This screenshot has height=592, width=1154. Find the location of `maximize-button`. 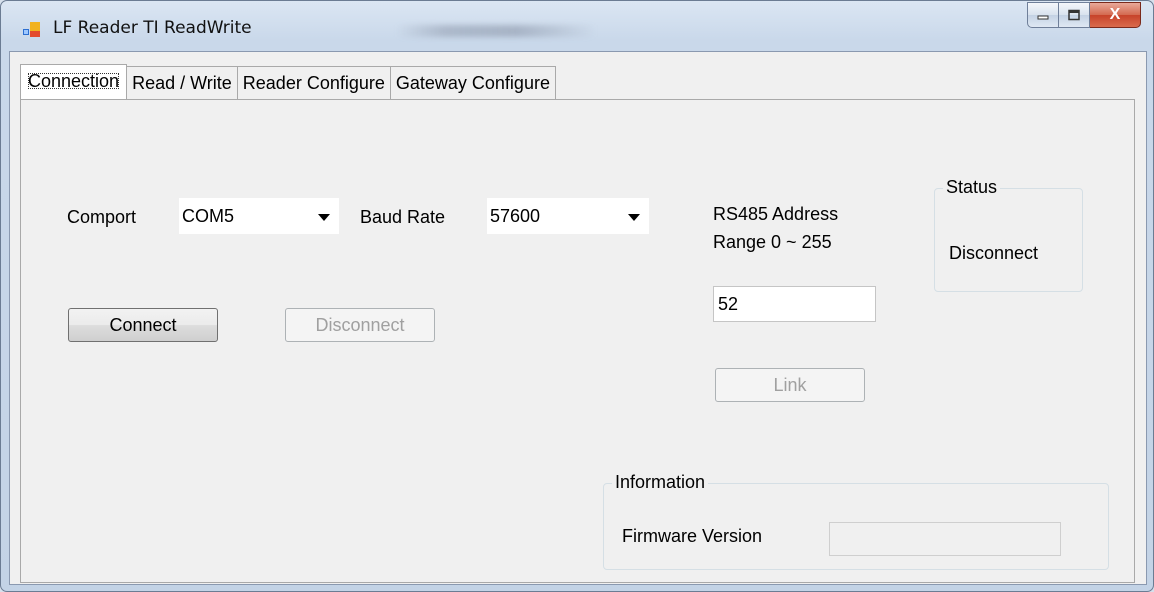

maximize-button is located at coordinates (1074, 15).